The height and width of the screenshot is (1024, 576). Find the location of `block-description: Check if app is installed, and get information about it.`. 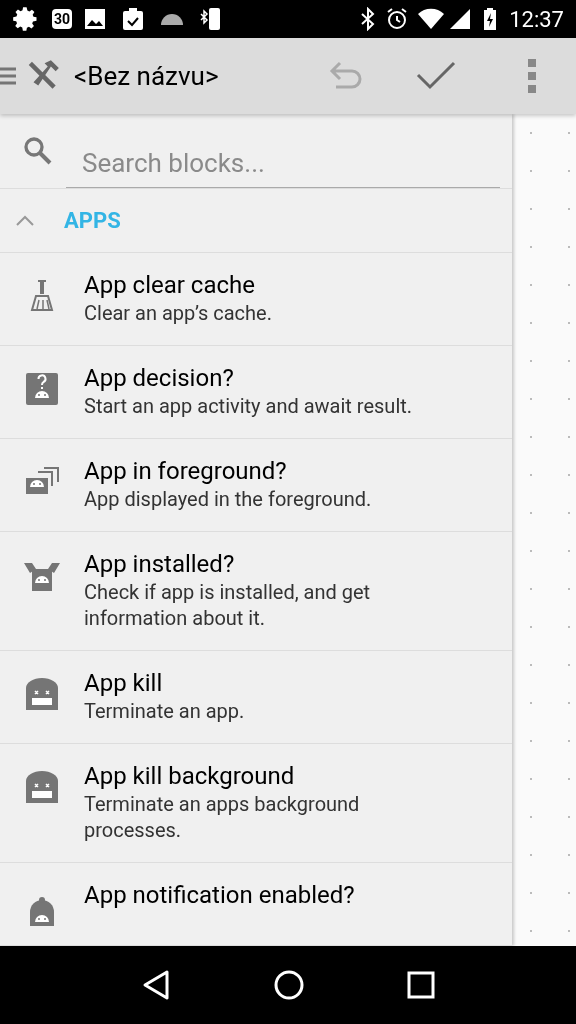

block-description: Check if app is installed, and get information about it. is located at coordinates (228, 605).